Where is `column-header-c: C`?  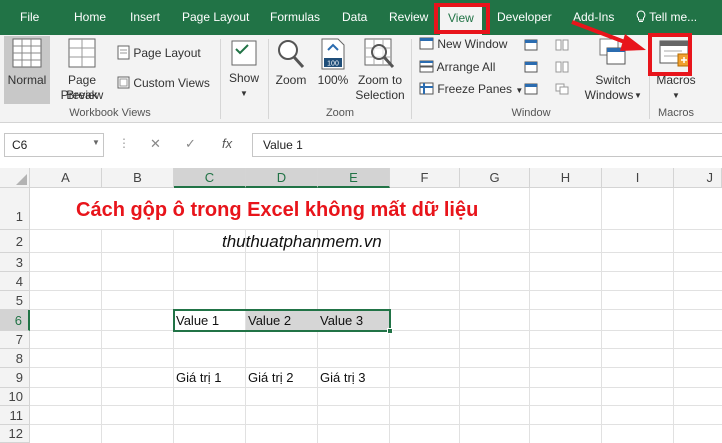
column-header-c: C is located at coordinates (210, 178).